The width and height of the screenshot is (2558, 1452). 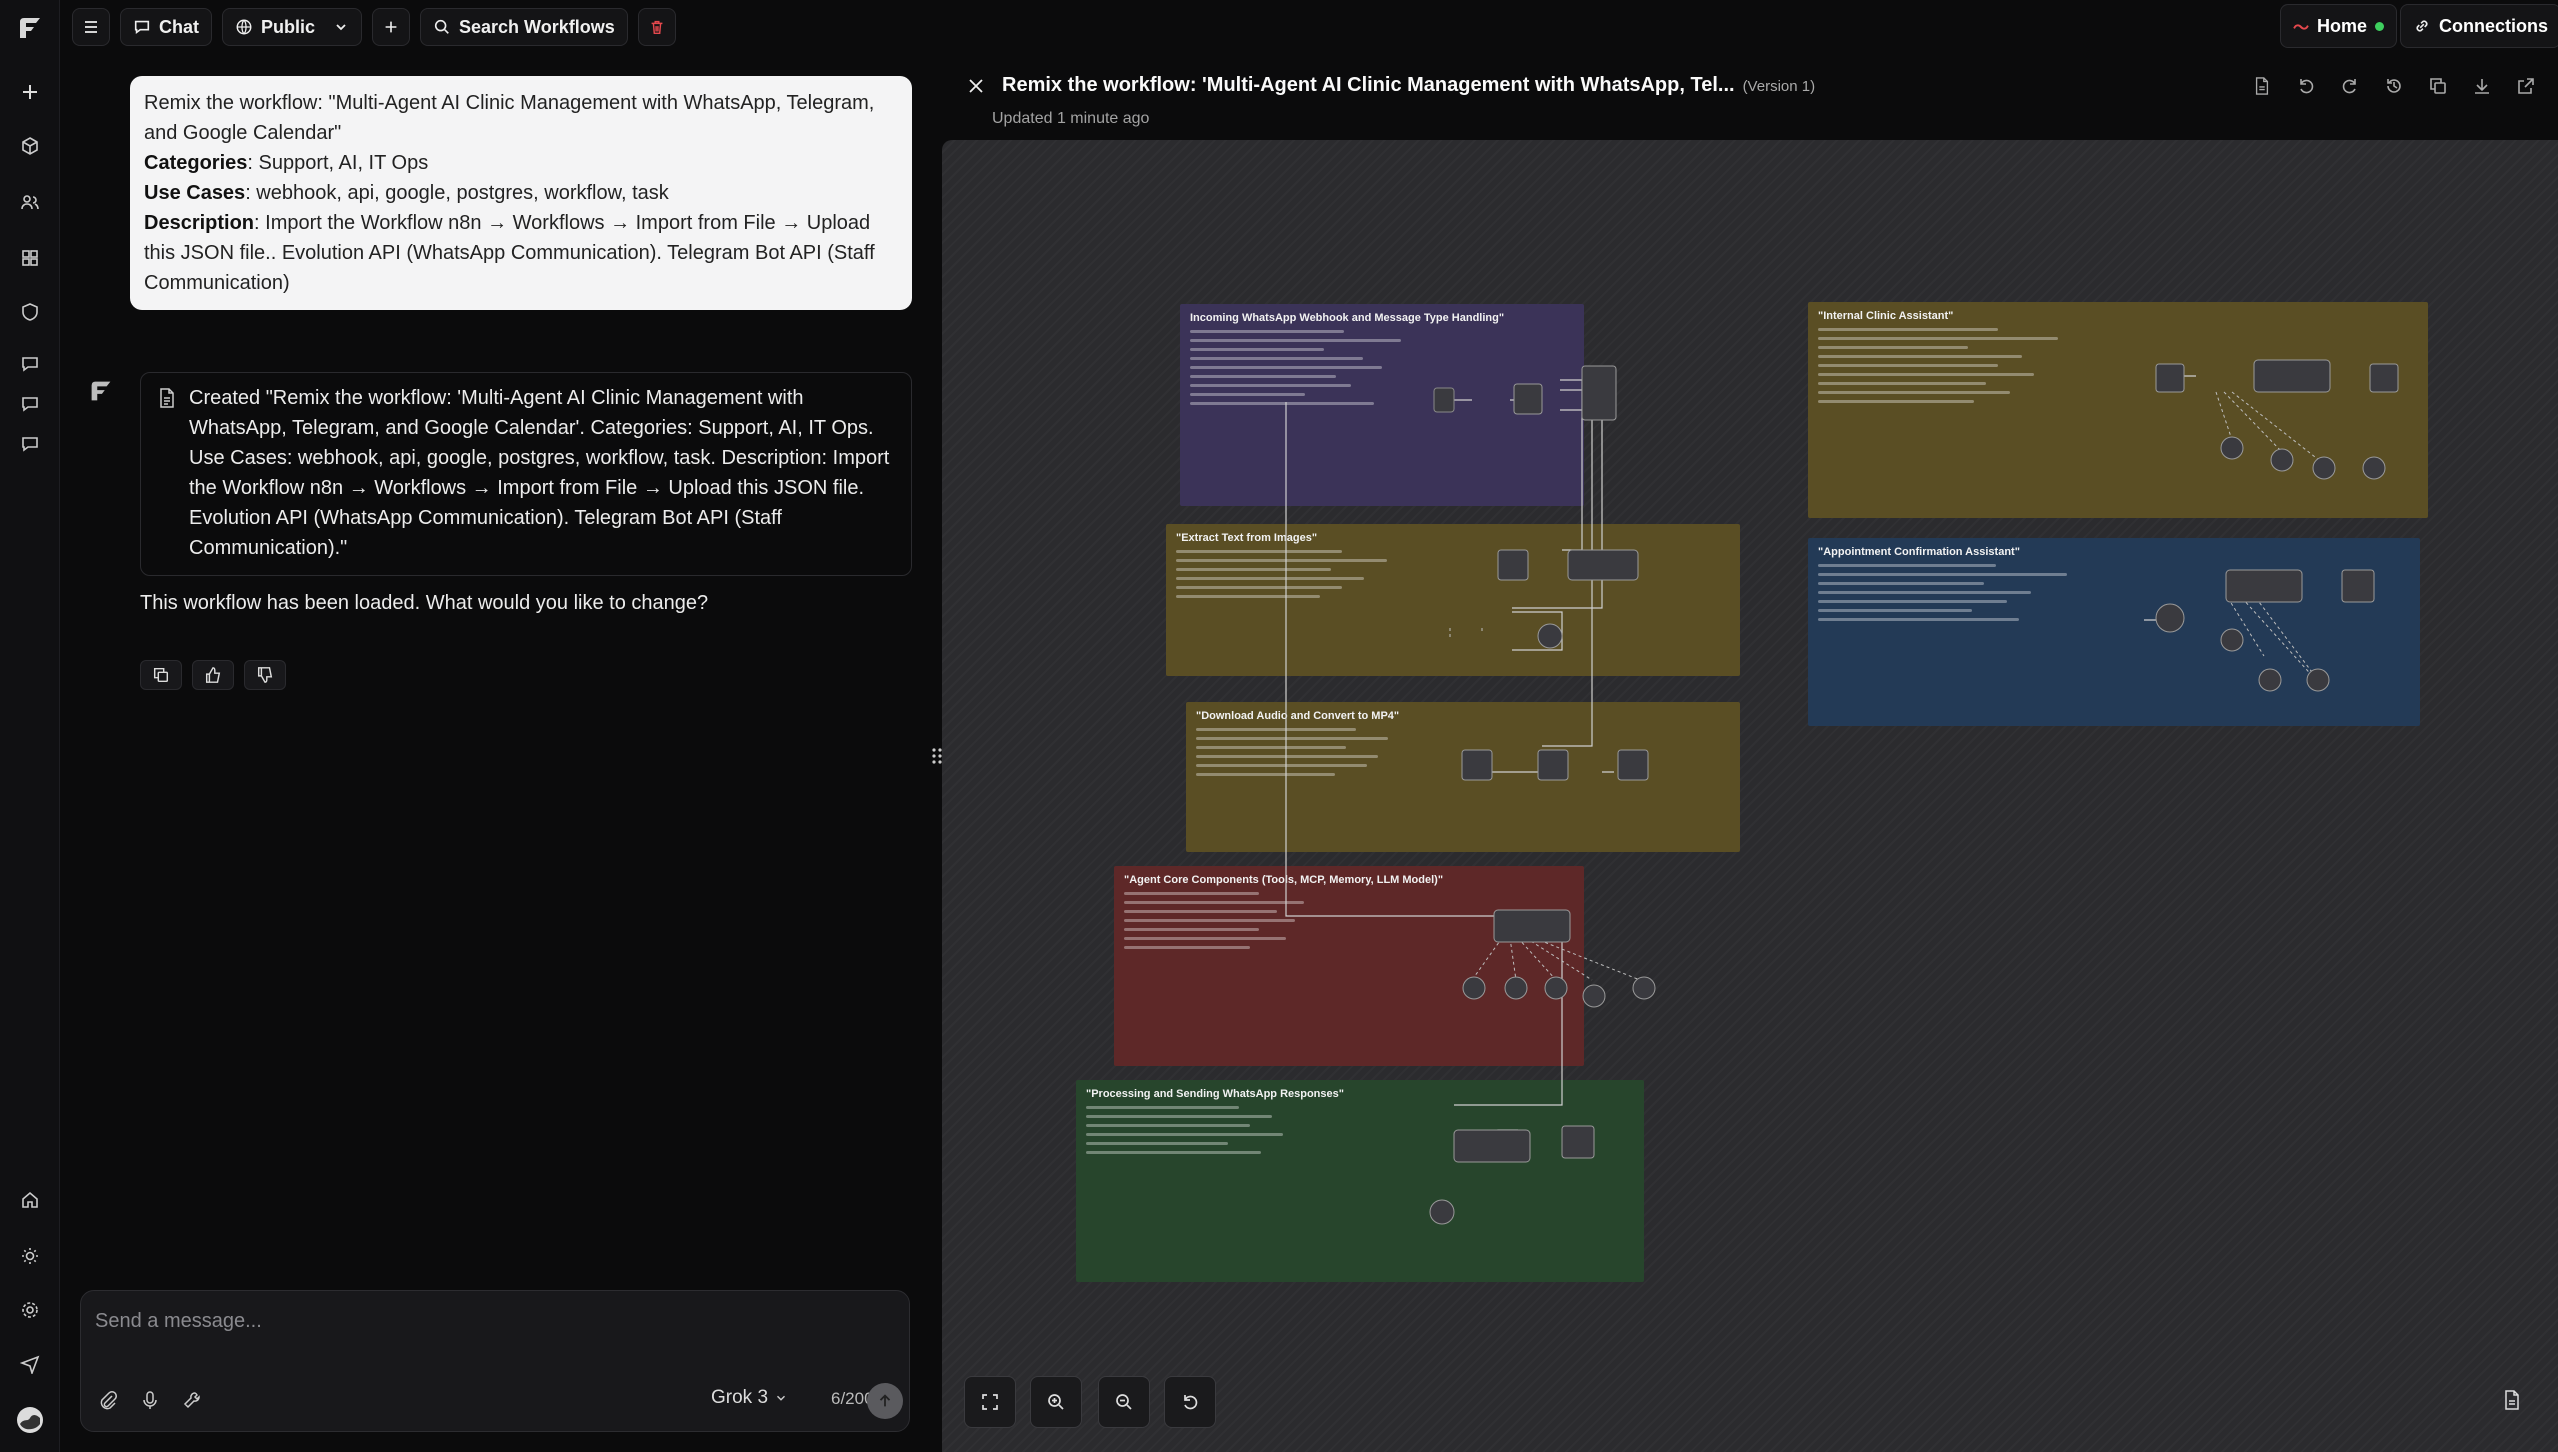 I want to click on workflow-updated: Updated 1 minute ago, so click(x=1071, y=118).